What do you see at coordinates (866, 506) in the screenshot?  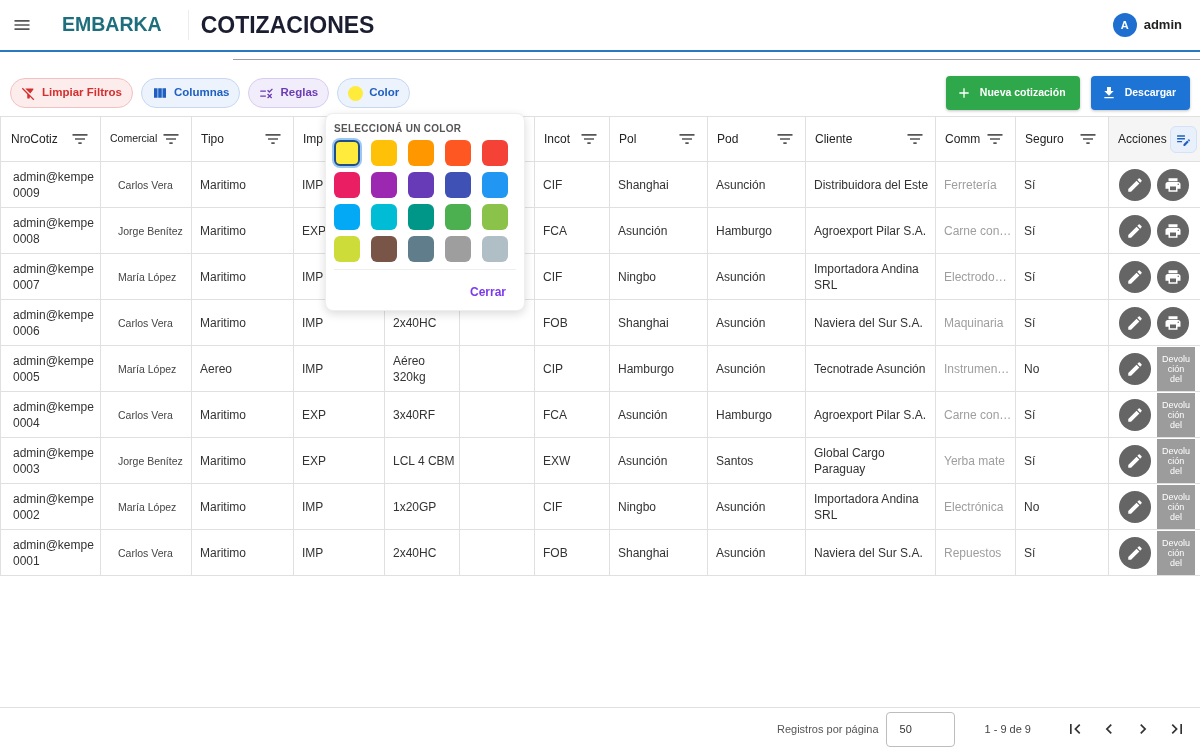 I see `table-cell-text: Importadora Andina SRL` at bounding box center [866, 506].